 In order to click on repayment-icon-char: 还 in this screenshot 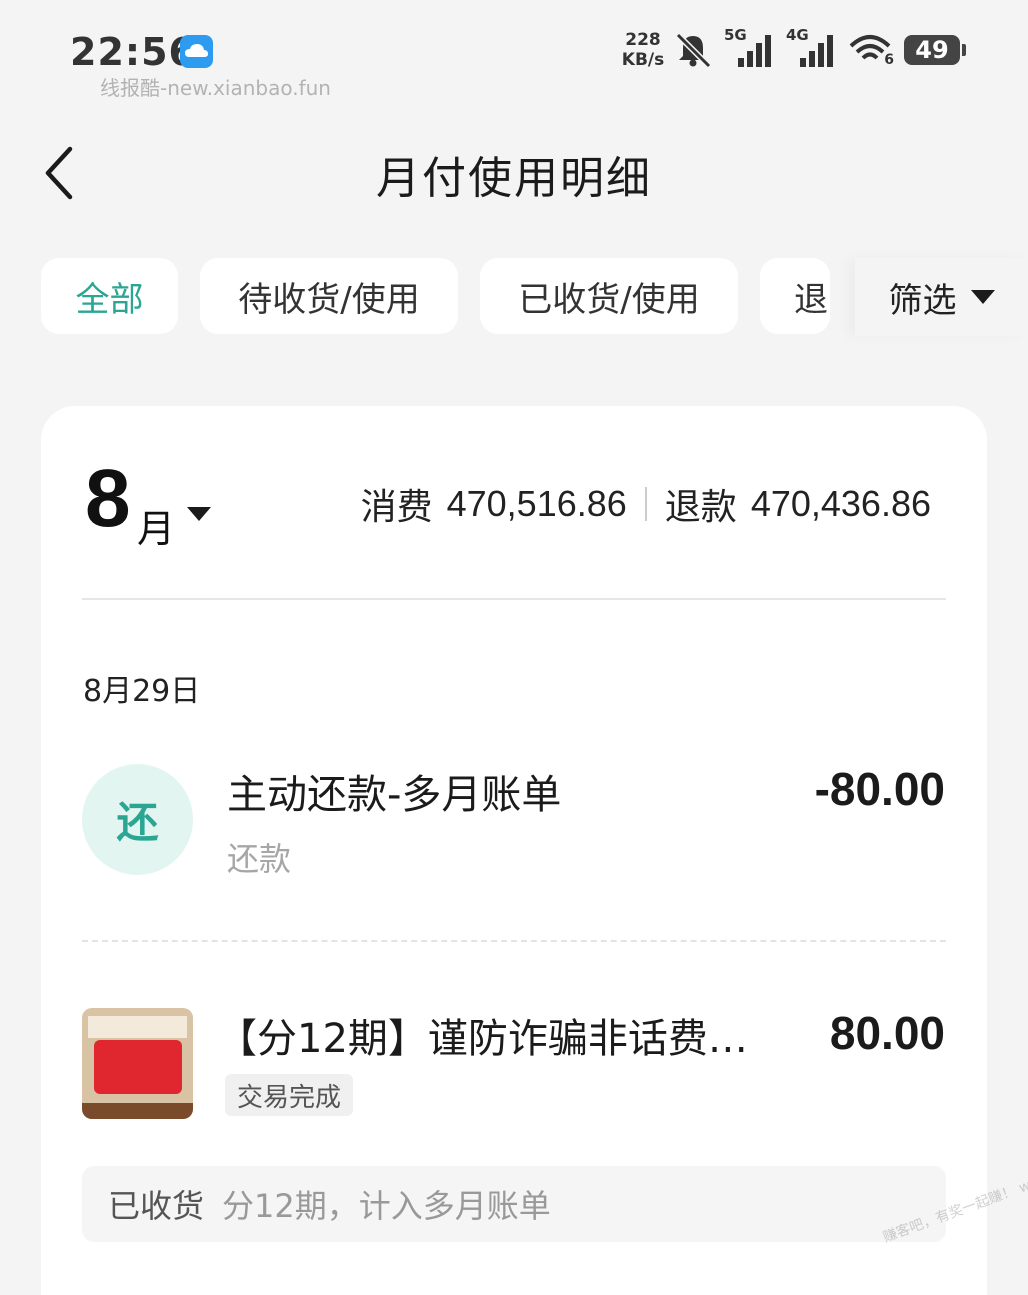, I will do `click(137, 822)`.